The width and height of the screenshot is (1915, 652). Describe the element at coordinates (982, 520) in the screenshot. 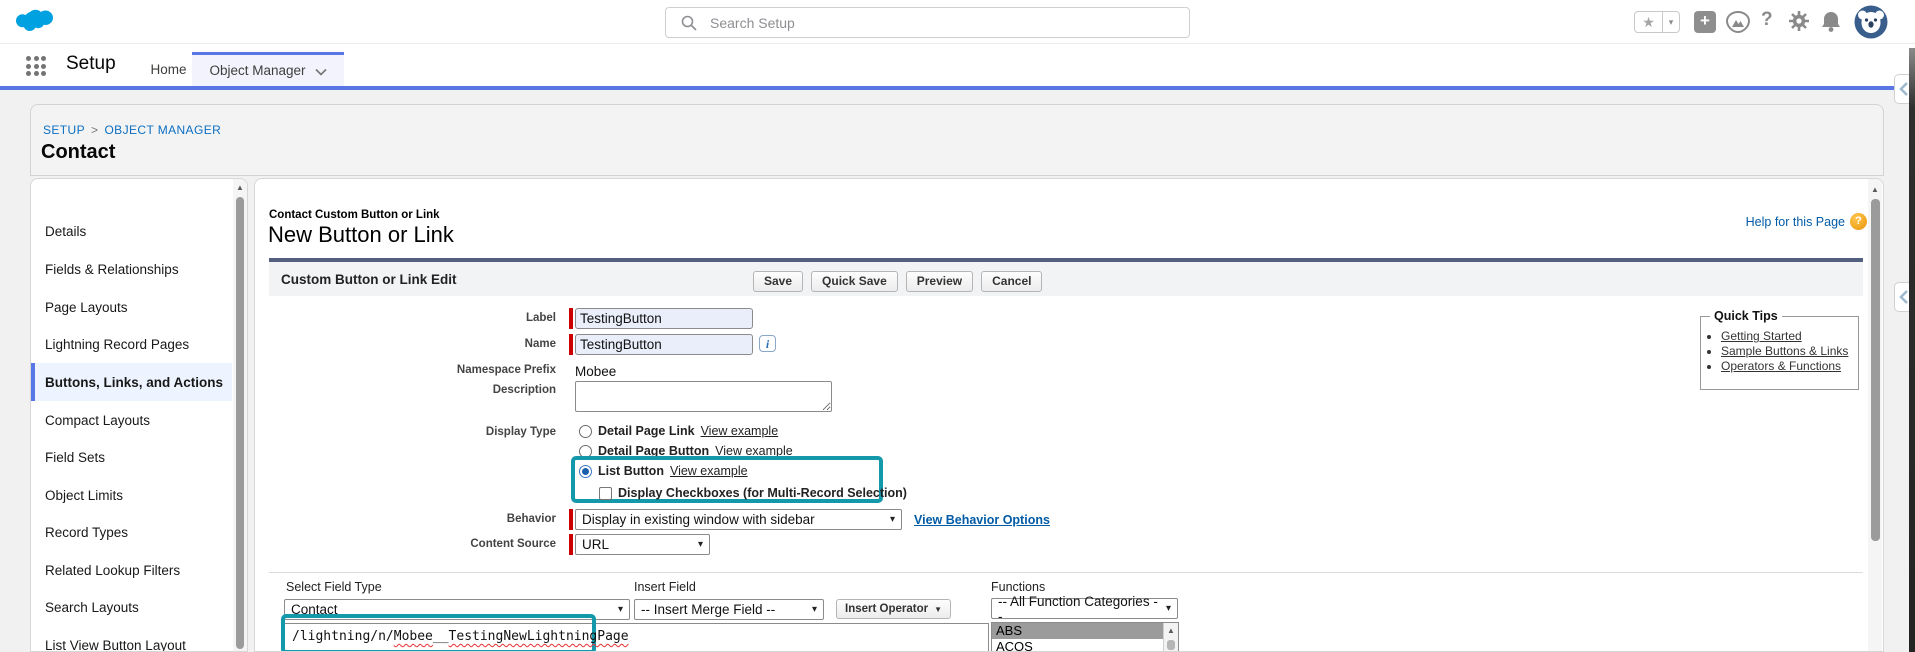

I see `view-behavior-options-link: View Behavior Options` at that location.